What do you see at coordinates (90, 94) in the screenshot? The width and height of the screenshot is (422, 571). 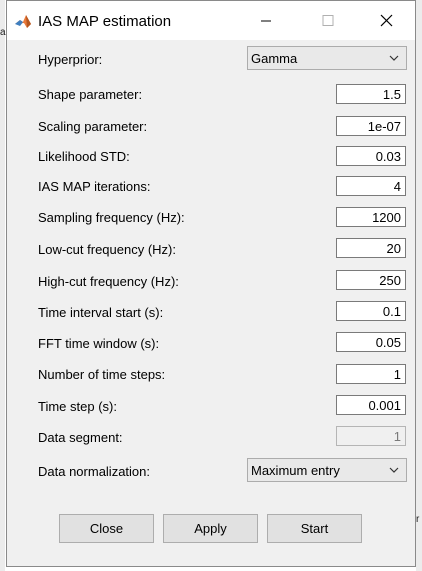 I see `shape-parameter-label: Shape parameter:` at bounding box center [90, 94].